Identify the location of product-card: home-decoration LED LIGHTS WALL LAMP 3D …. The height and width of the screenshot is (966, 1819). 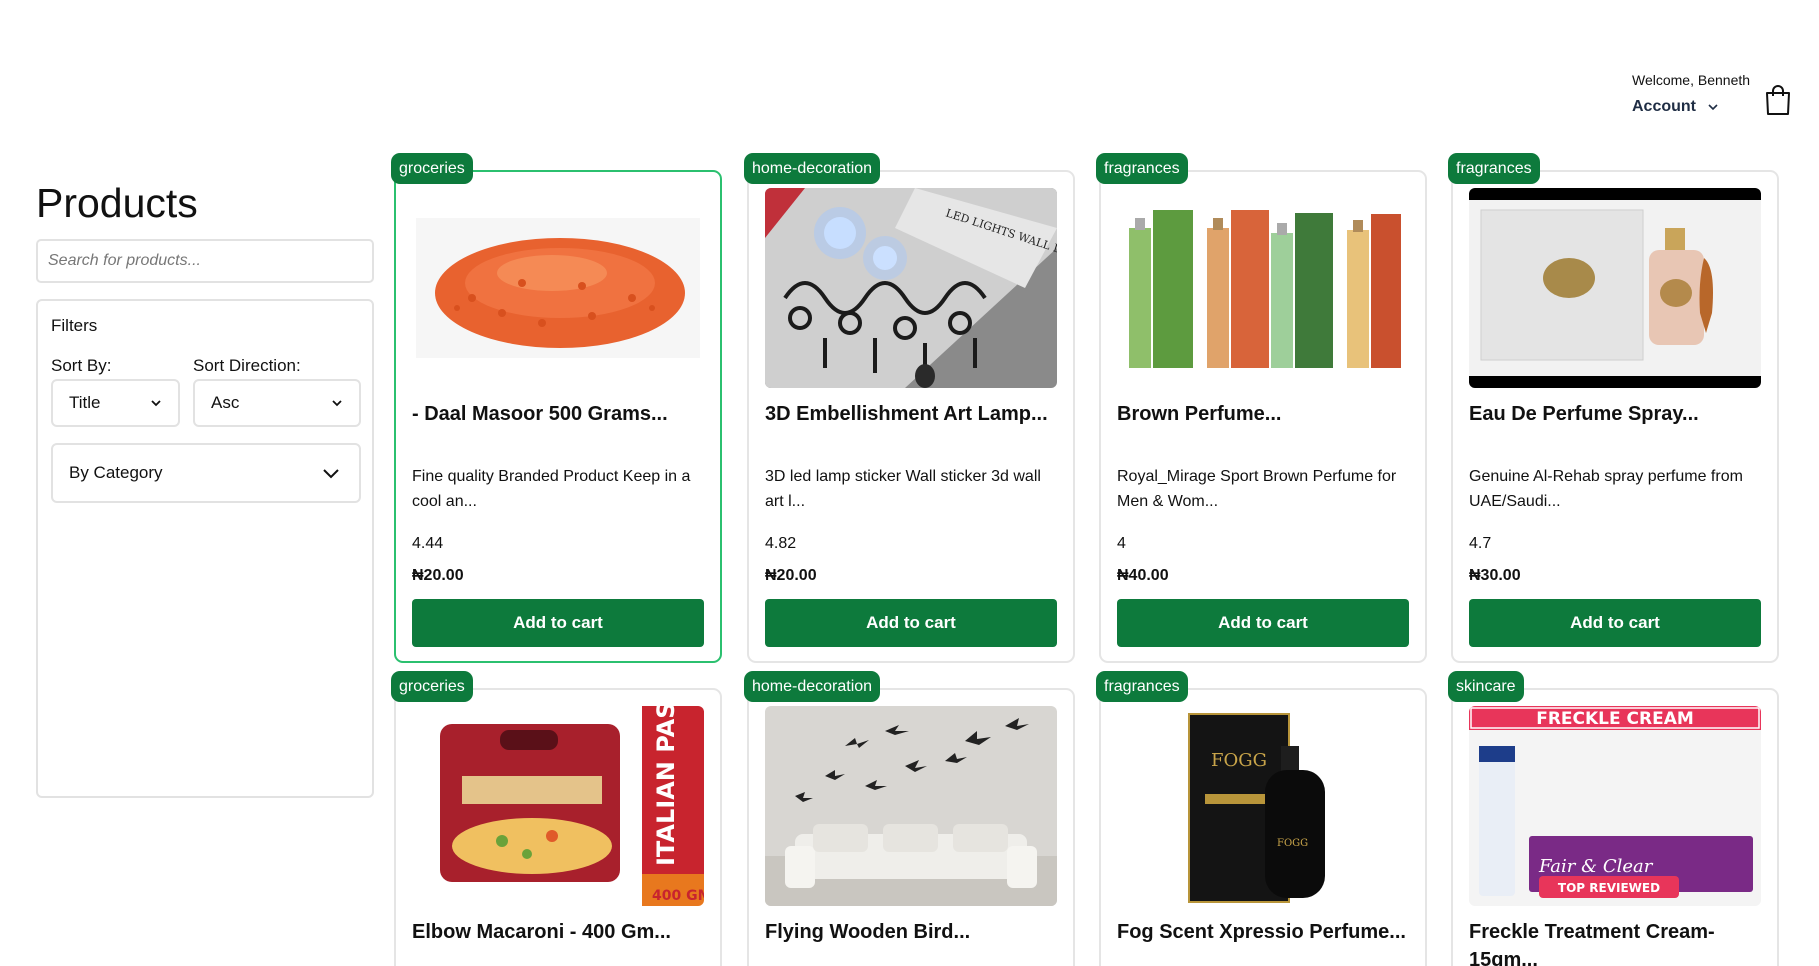
(909, 408).